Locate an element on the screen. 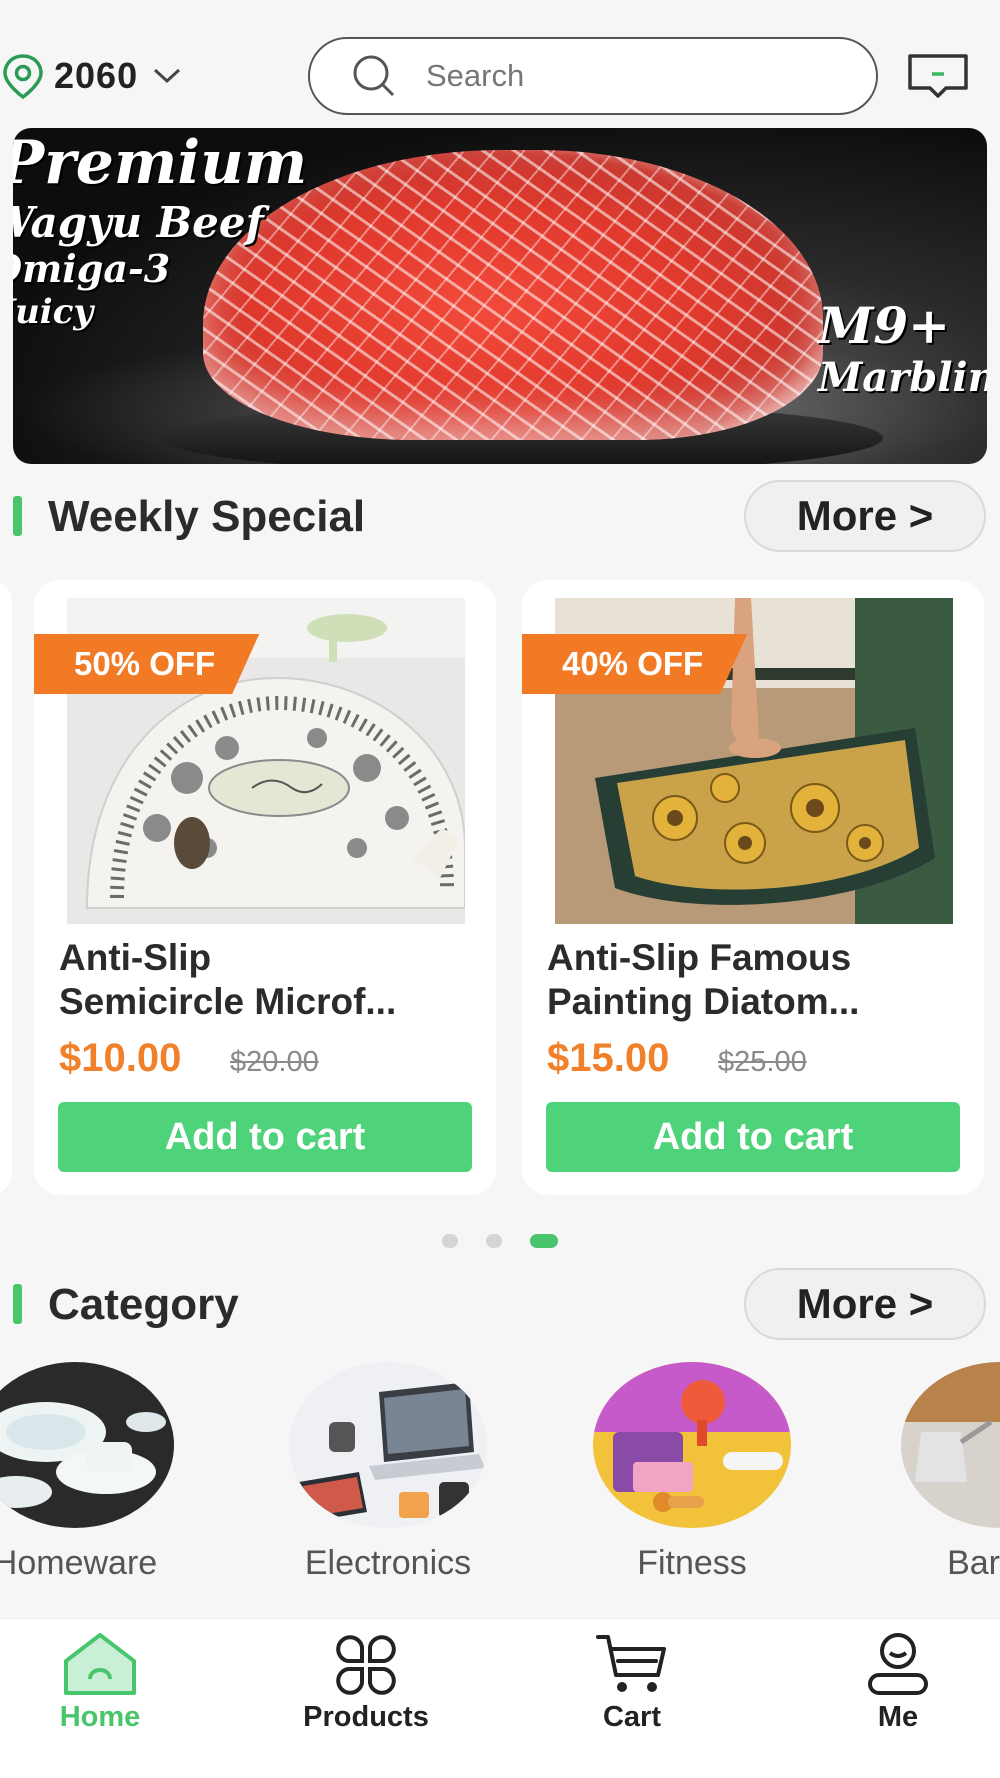 This screenshot has width=1000, height=1778. product-price: $10.00 is located at coordinates (120, 1058).